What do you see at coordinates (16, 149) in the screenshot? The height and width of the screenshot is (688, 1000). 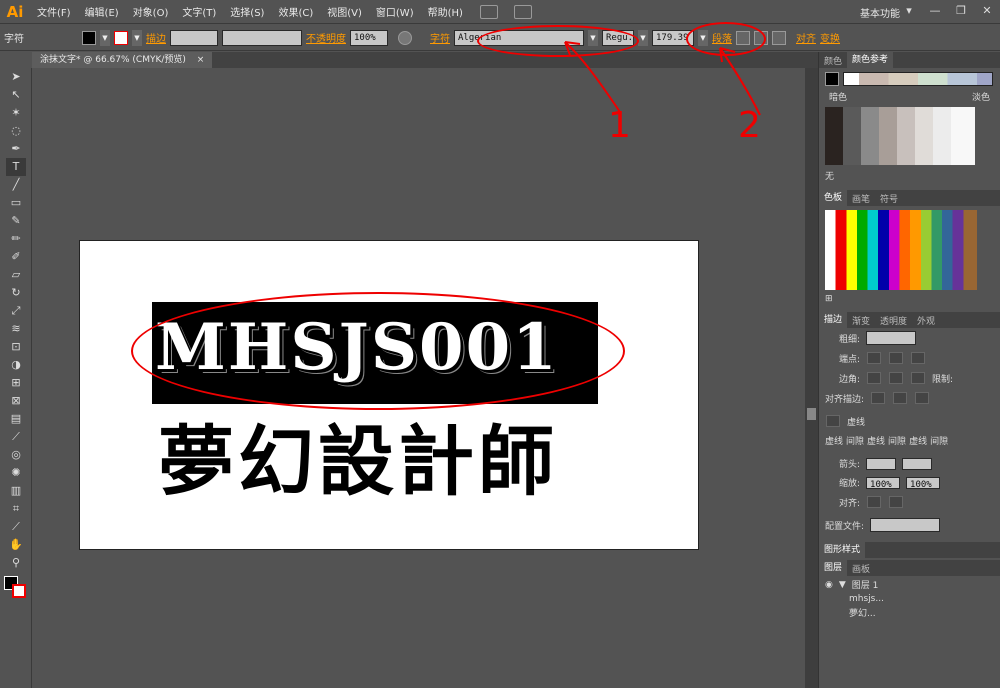 I see `pen-tool-icon: ✒` at bounding box center [16, 149].